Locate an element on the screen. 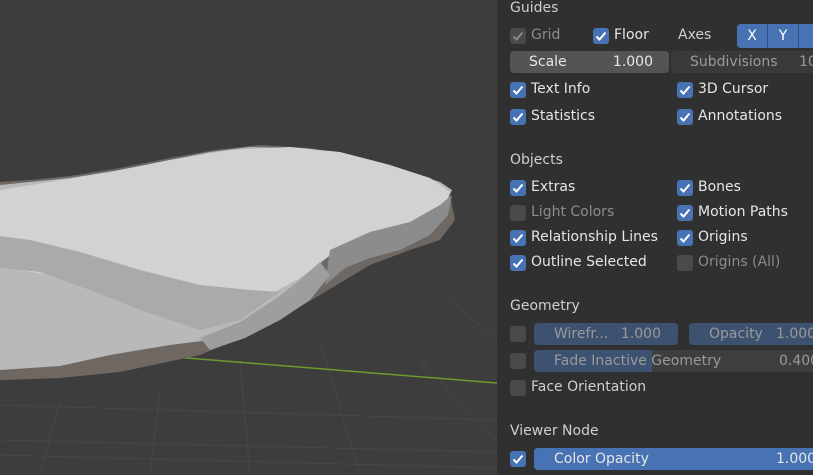 Image resolution: width=813 pixels, height=475 pixels. extras-label: Extras is located at coordinates (553, 187).